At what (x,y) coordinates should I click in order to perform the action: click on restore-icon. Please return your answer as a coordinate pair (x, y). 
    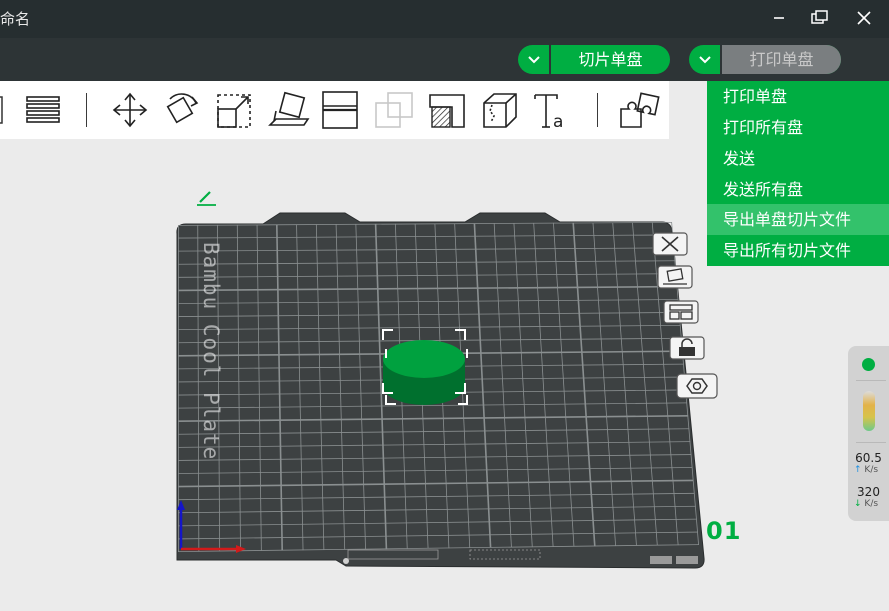
    Looking at the image, I should click on (819, 17).